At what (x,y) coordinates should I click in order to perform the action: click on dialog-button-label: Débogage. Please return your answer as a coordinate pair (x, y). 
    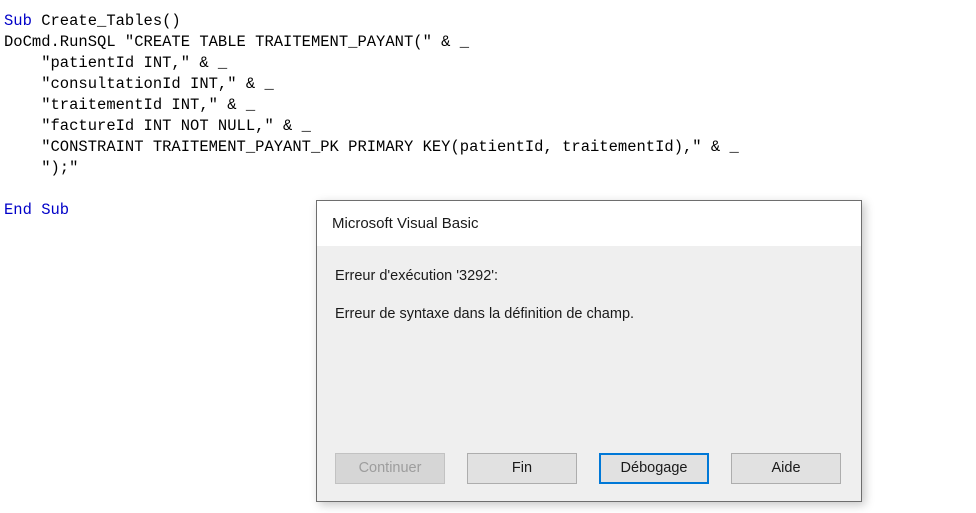
    Looking at the image, I should click on (654, 468).